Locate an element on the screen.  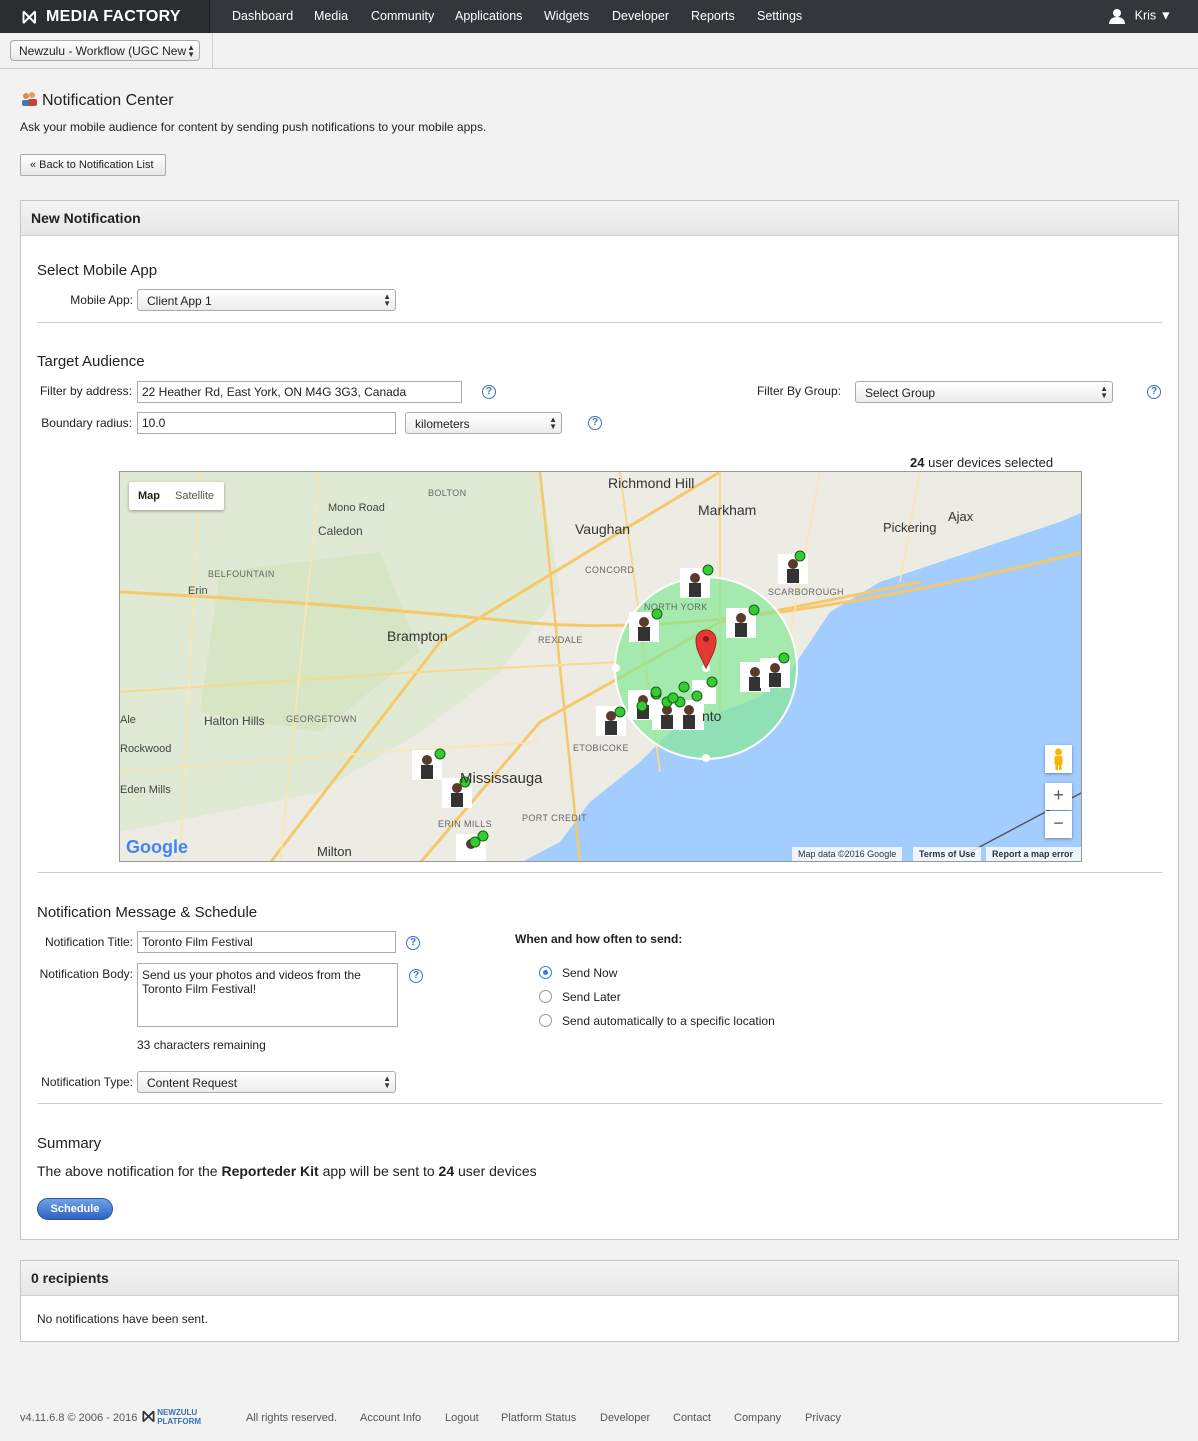
send-now-label: Send Now is located at coordinates (589, 973).